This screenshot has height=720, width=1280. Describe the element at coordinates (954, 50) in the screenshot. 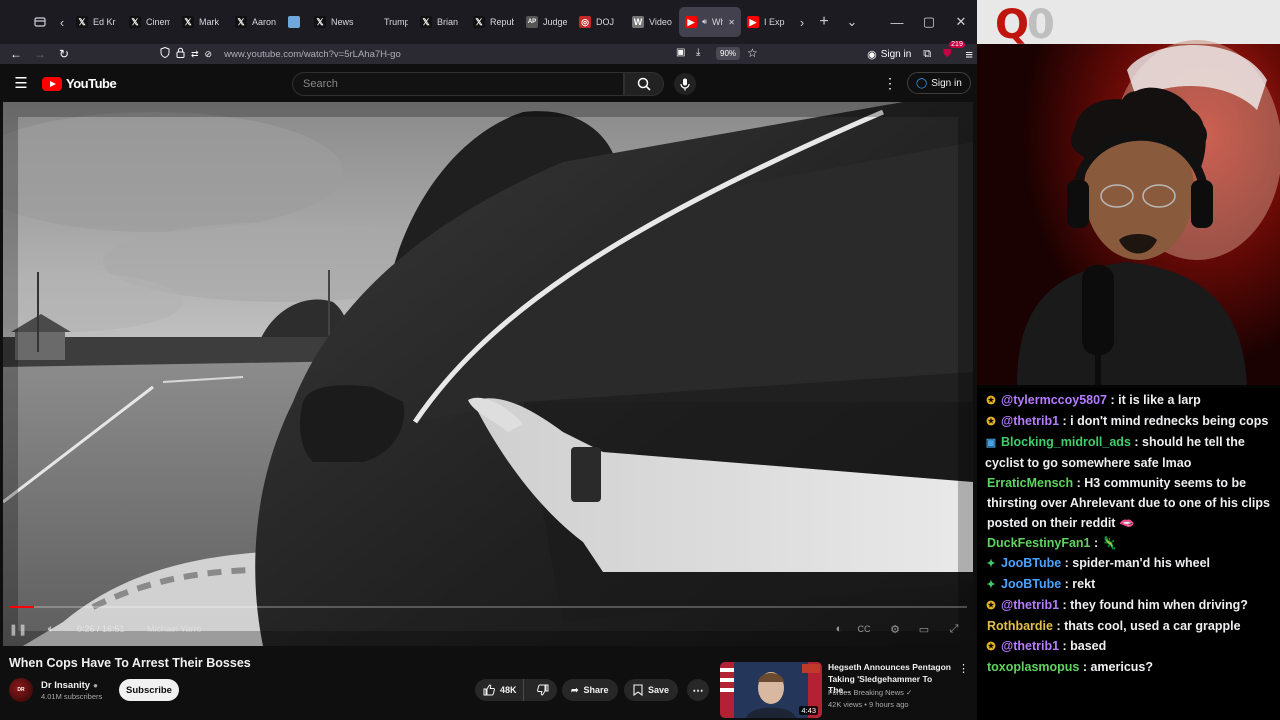

I see `ublock-icon: ⛊ 219` at that location.